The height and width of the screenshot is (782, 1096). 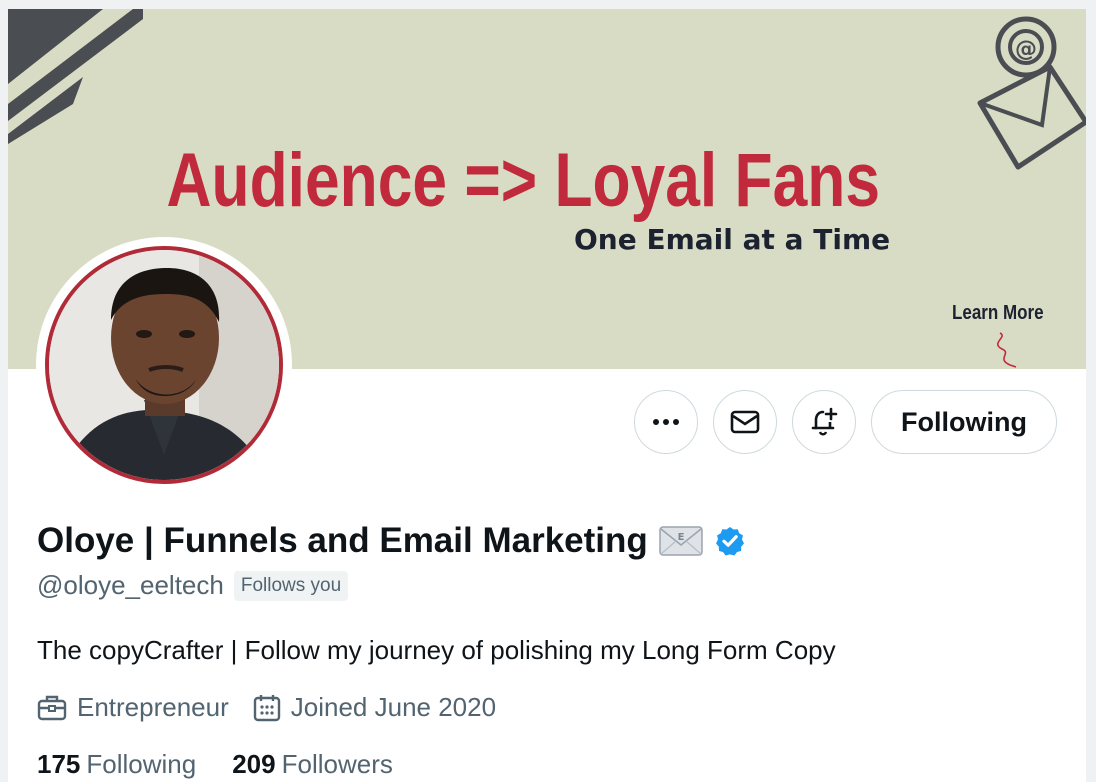 What do you see at coordinates (393, 707) in the screenshot?
I see `joined-date: Joined June 2020` at bounding box center [393, 707].